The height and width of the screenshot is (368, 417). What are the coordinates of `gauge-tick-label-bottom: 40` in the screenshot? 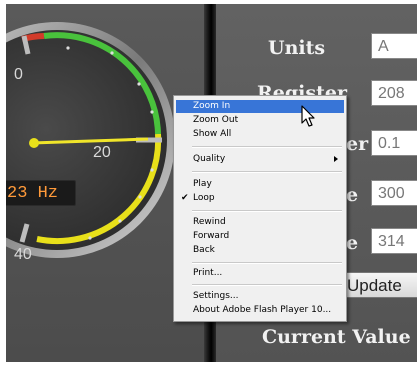 It's located at (23, 254).